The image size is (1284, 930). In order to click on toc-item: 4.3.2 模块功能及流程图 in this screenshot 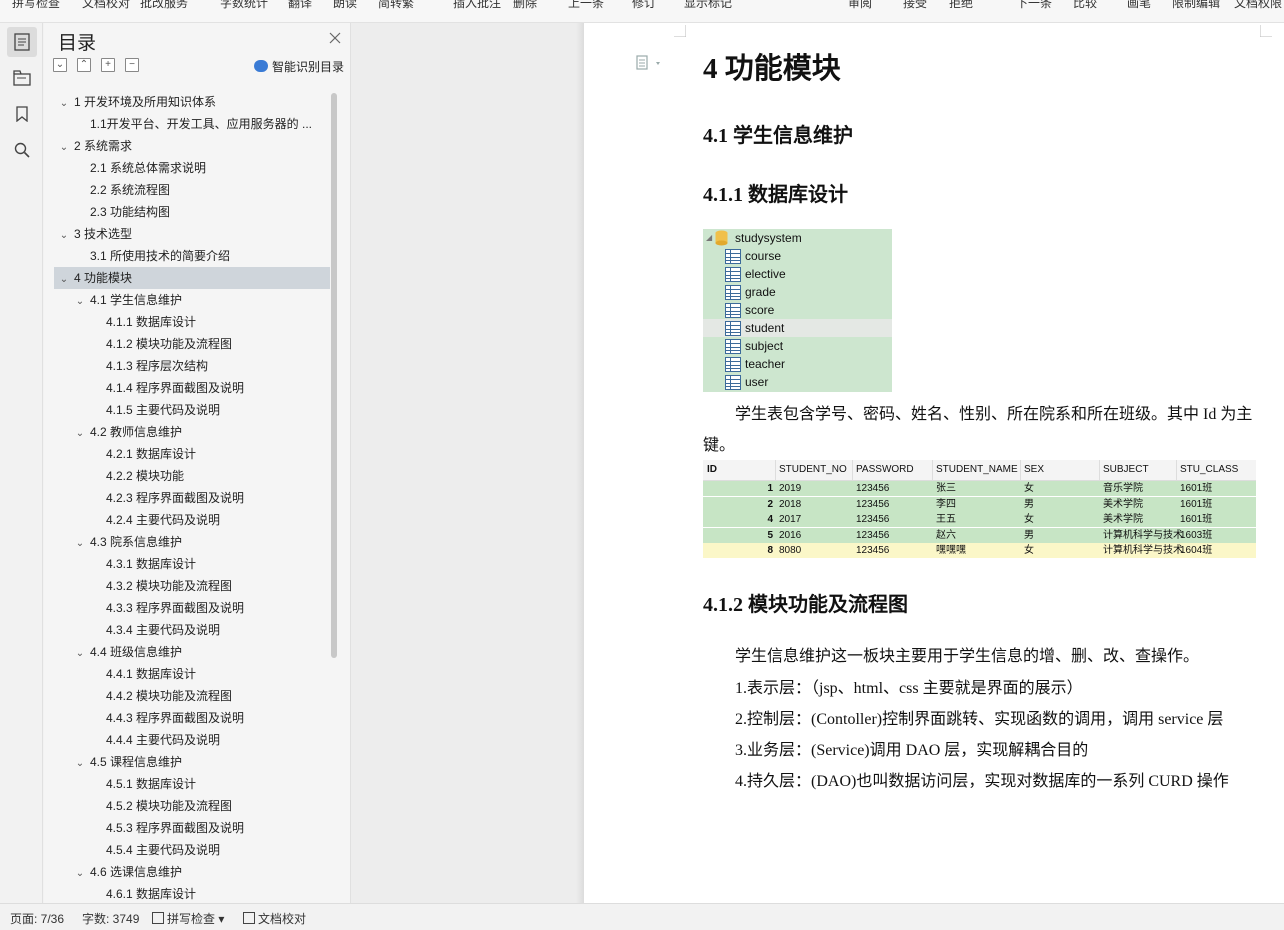, I will do `click(215, 586)`.